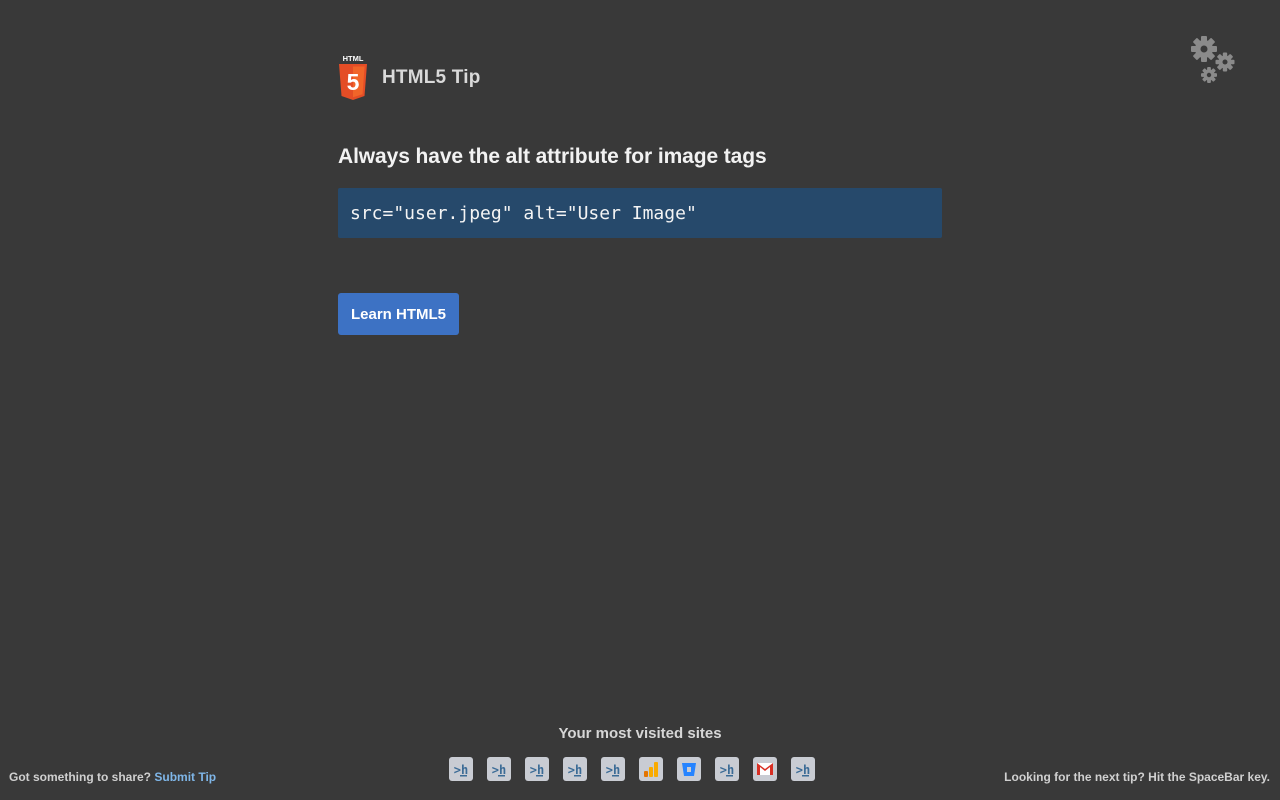 The width and height of the screenshot is (1280, 800). I want to click on footer-share: Got something to share? Submit Tip, so click(112, 777).